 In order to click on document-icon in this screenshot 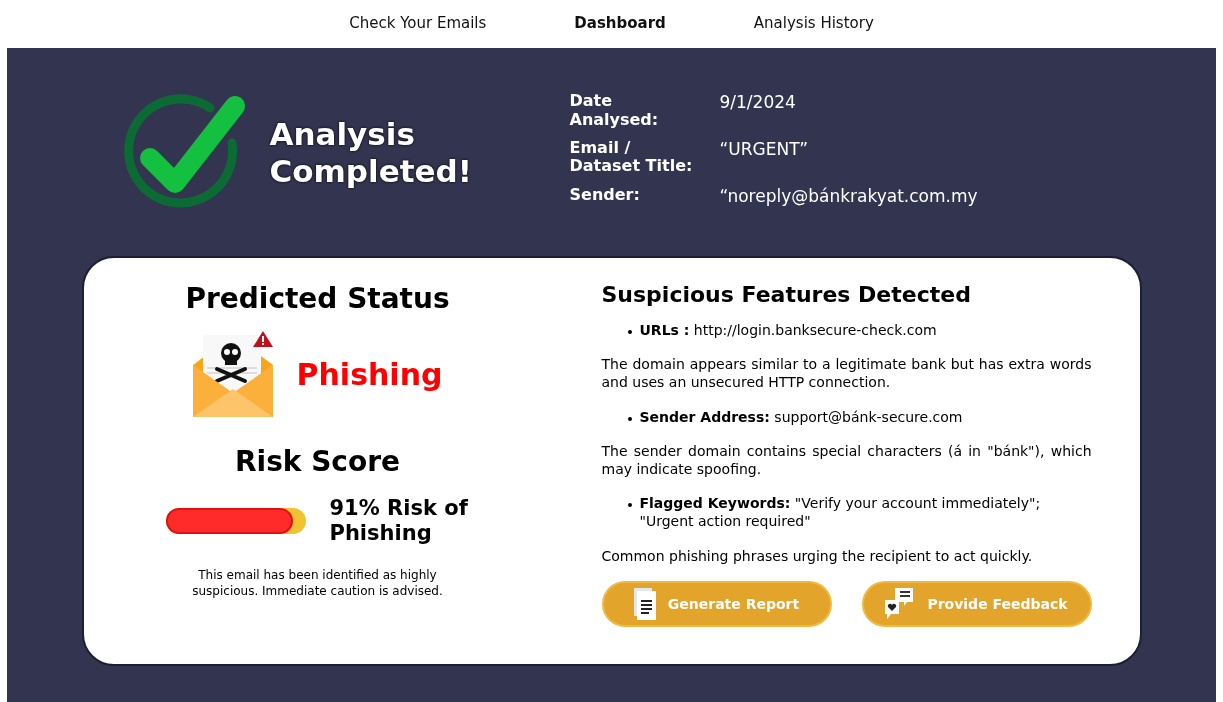, I will do `click(644, 603)`.